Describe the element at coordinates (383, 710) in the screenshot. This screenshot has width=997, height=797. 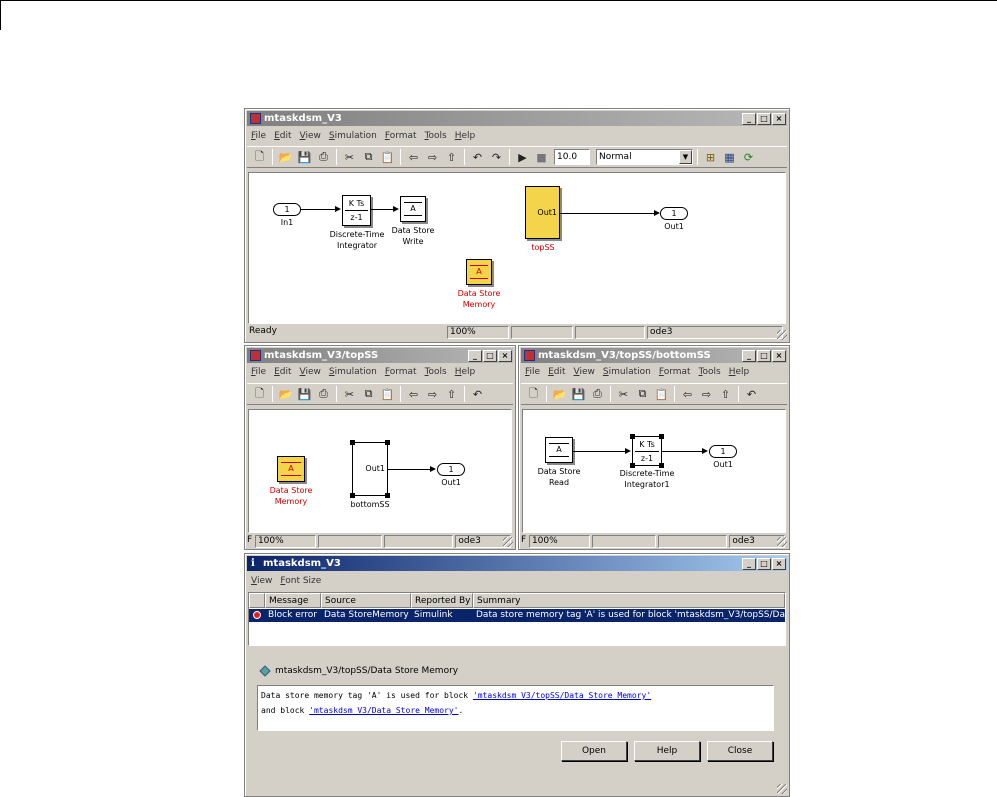
I see `block-link-main: 'mtaskdsm_V3/Data Store Memory'` at that location.